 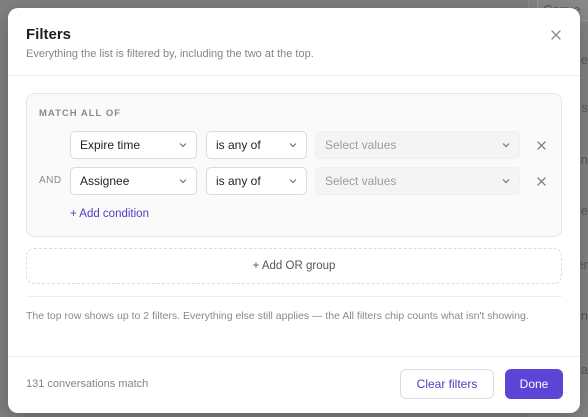 What do you see at coordinates (80, 113) in the screenshot?
I see `match-all-label: MATCH ALL OF` at bounding box center [80, 113].